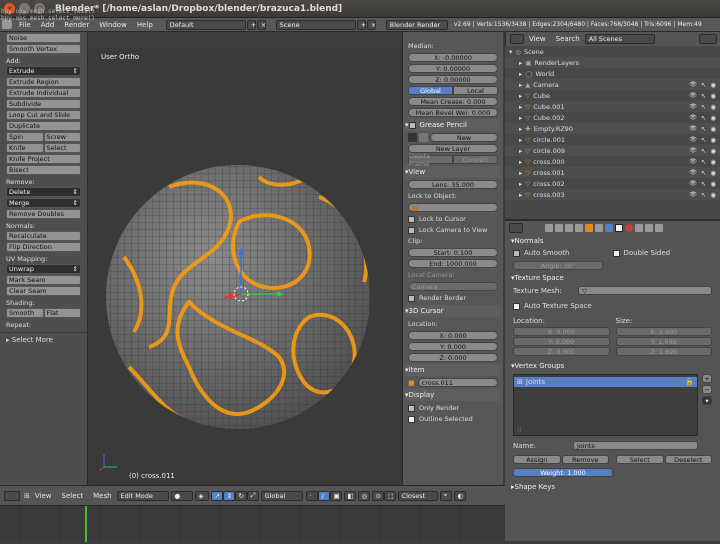 The width and height of the screenshot is (720, 544). I want to click on lock-object-field: ■, so click(453, 207).